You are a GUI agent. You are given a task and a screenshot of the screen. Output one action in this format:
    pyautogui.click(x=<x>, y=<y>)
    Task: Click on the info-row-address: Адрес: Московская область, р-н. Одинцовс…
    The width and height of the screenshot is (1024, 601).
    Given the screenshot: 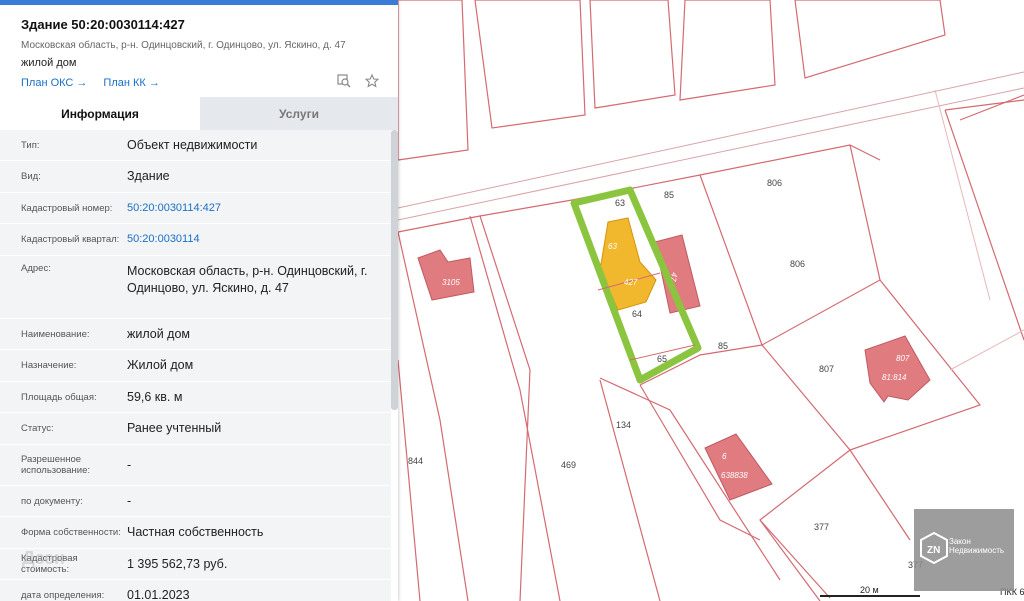 What is the action you would take?
    pyautogui.click(x=195, y=287)
    